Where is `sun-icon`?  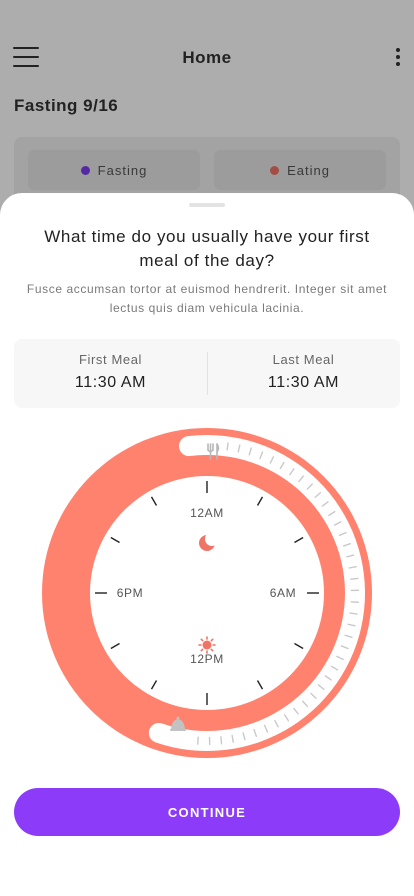 sun-icon is located at coordinates (207, 645).